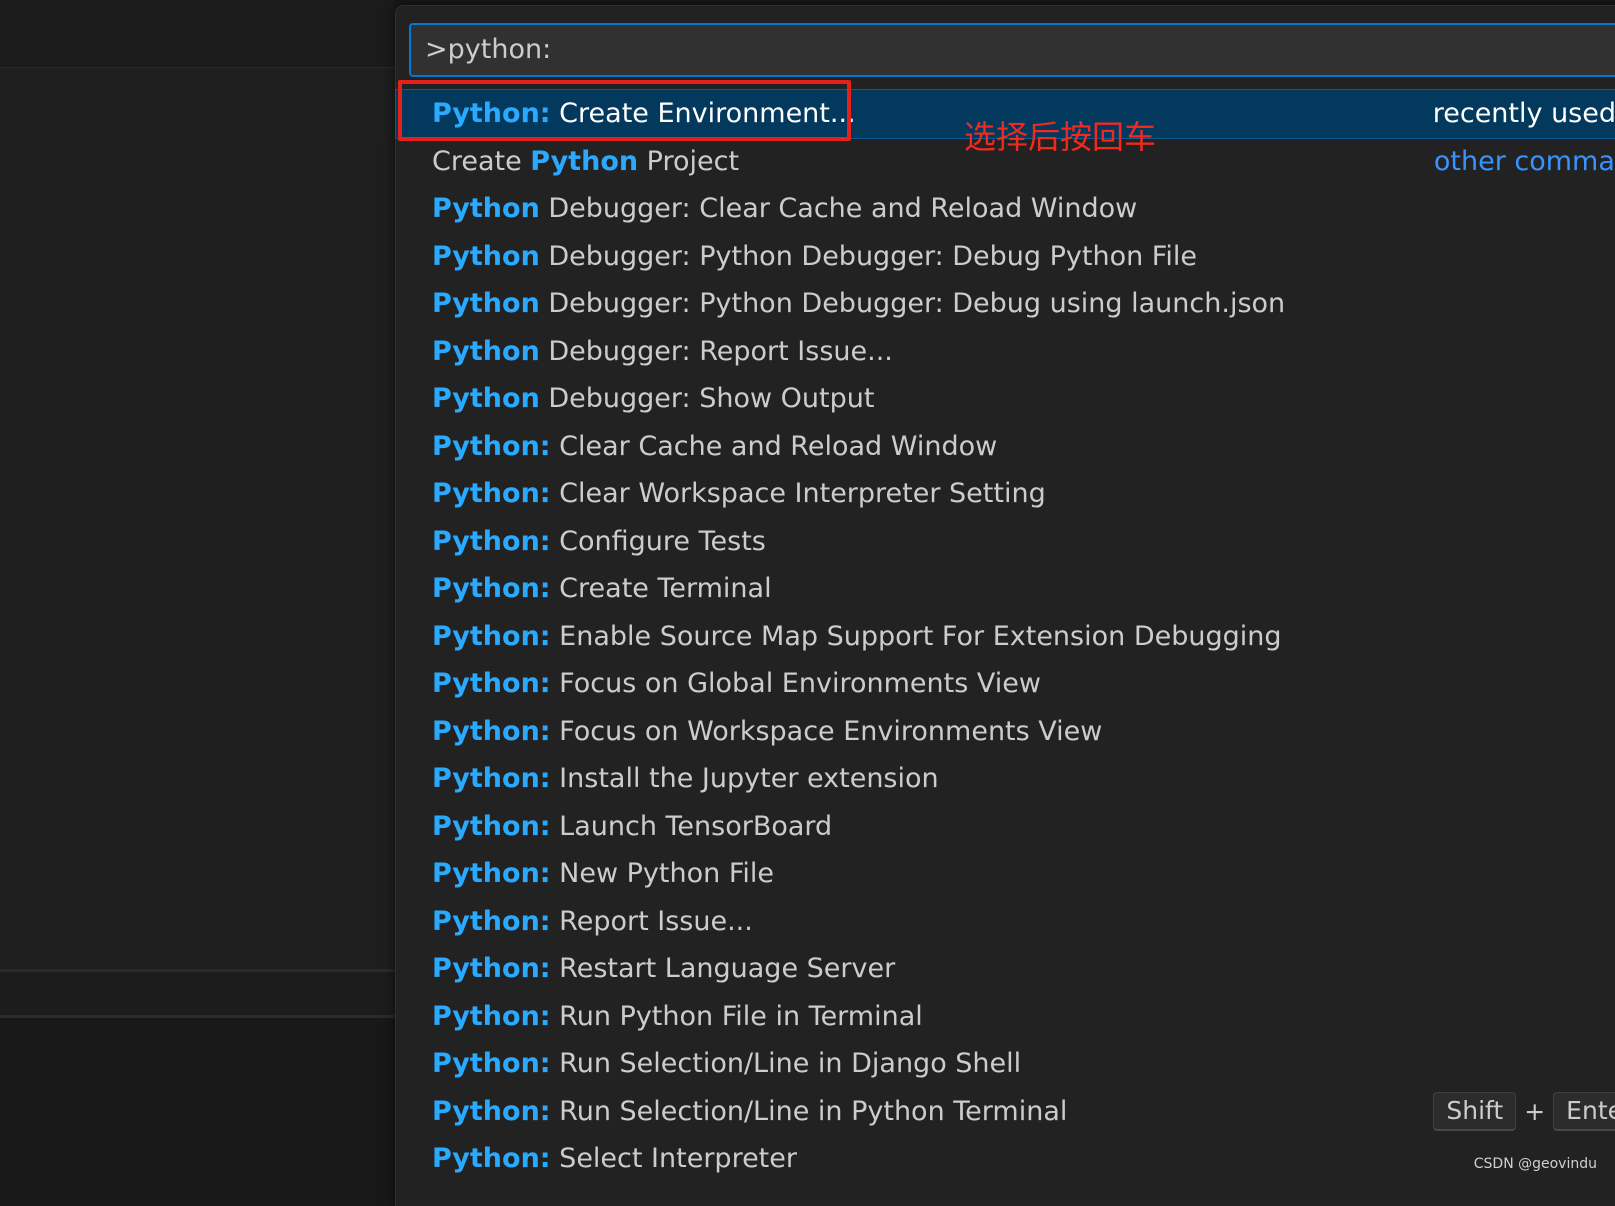 Image resolution: width=1615 pixels, height=1206 pixels. What do you see at coordinates (197, 104) in the screenshot?
I see `editor-tabs-region` at bounding box center [197, 104].